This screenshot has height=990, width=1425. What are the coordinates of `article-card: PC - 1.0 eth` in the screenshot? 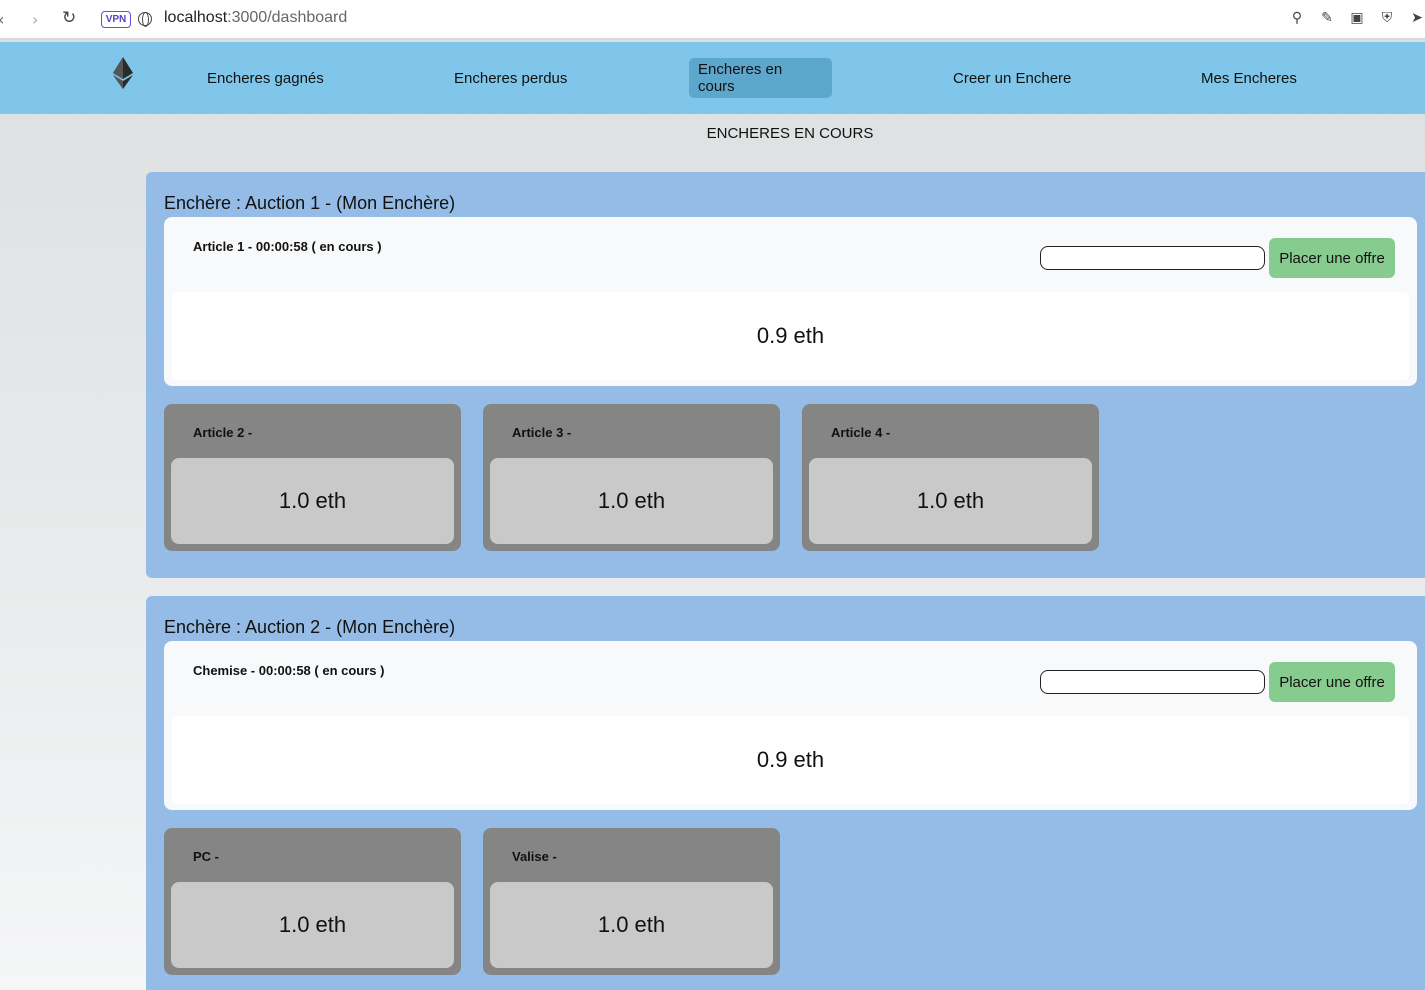 It's located at (312, 901).